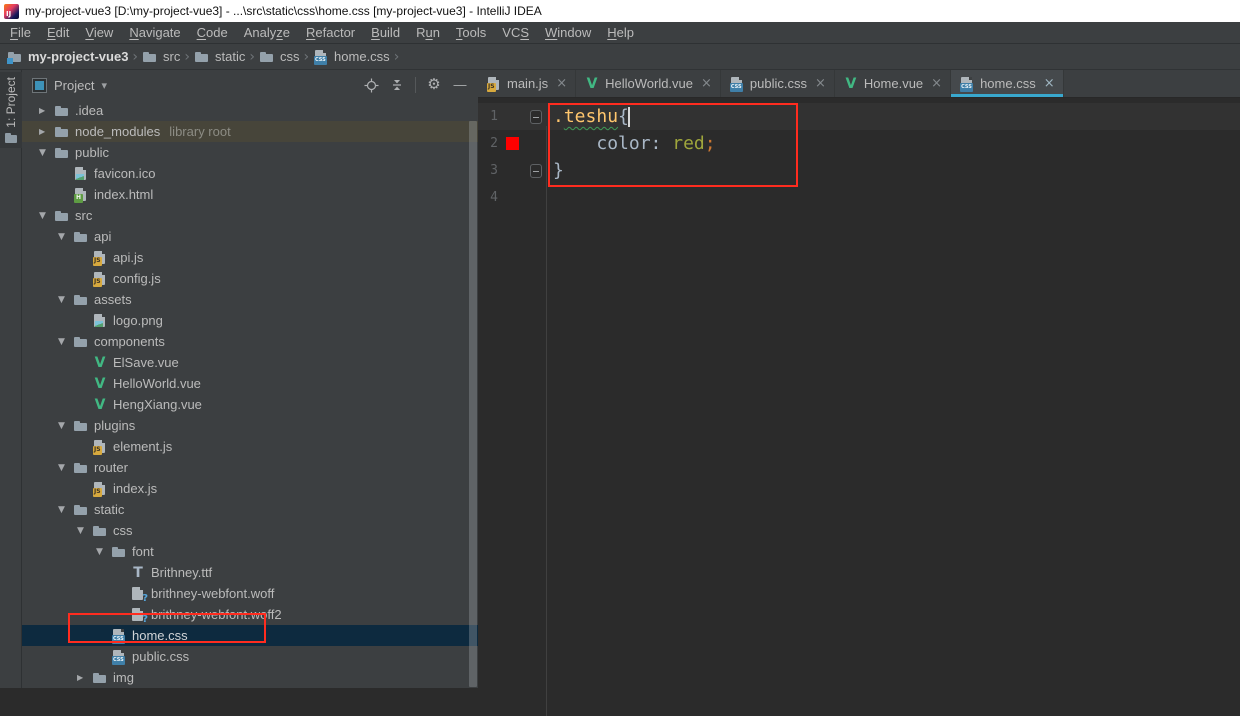  Describe the element at coordinates (620, 33) in the screenshot. I see `menu-item-help: Help` at that location.